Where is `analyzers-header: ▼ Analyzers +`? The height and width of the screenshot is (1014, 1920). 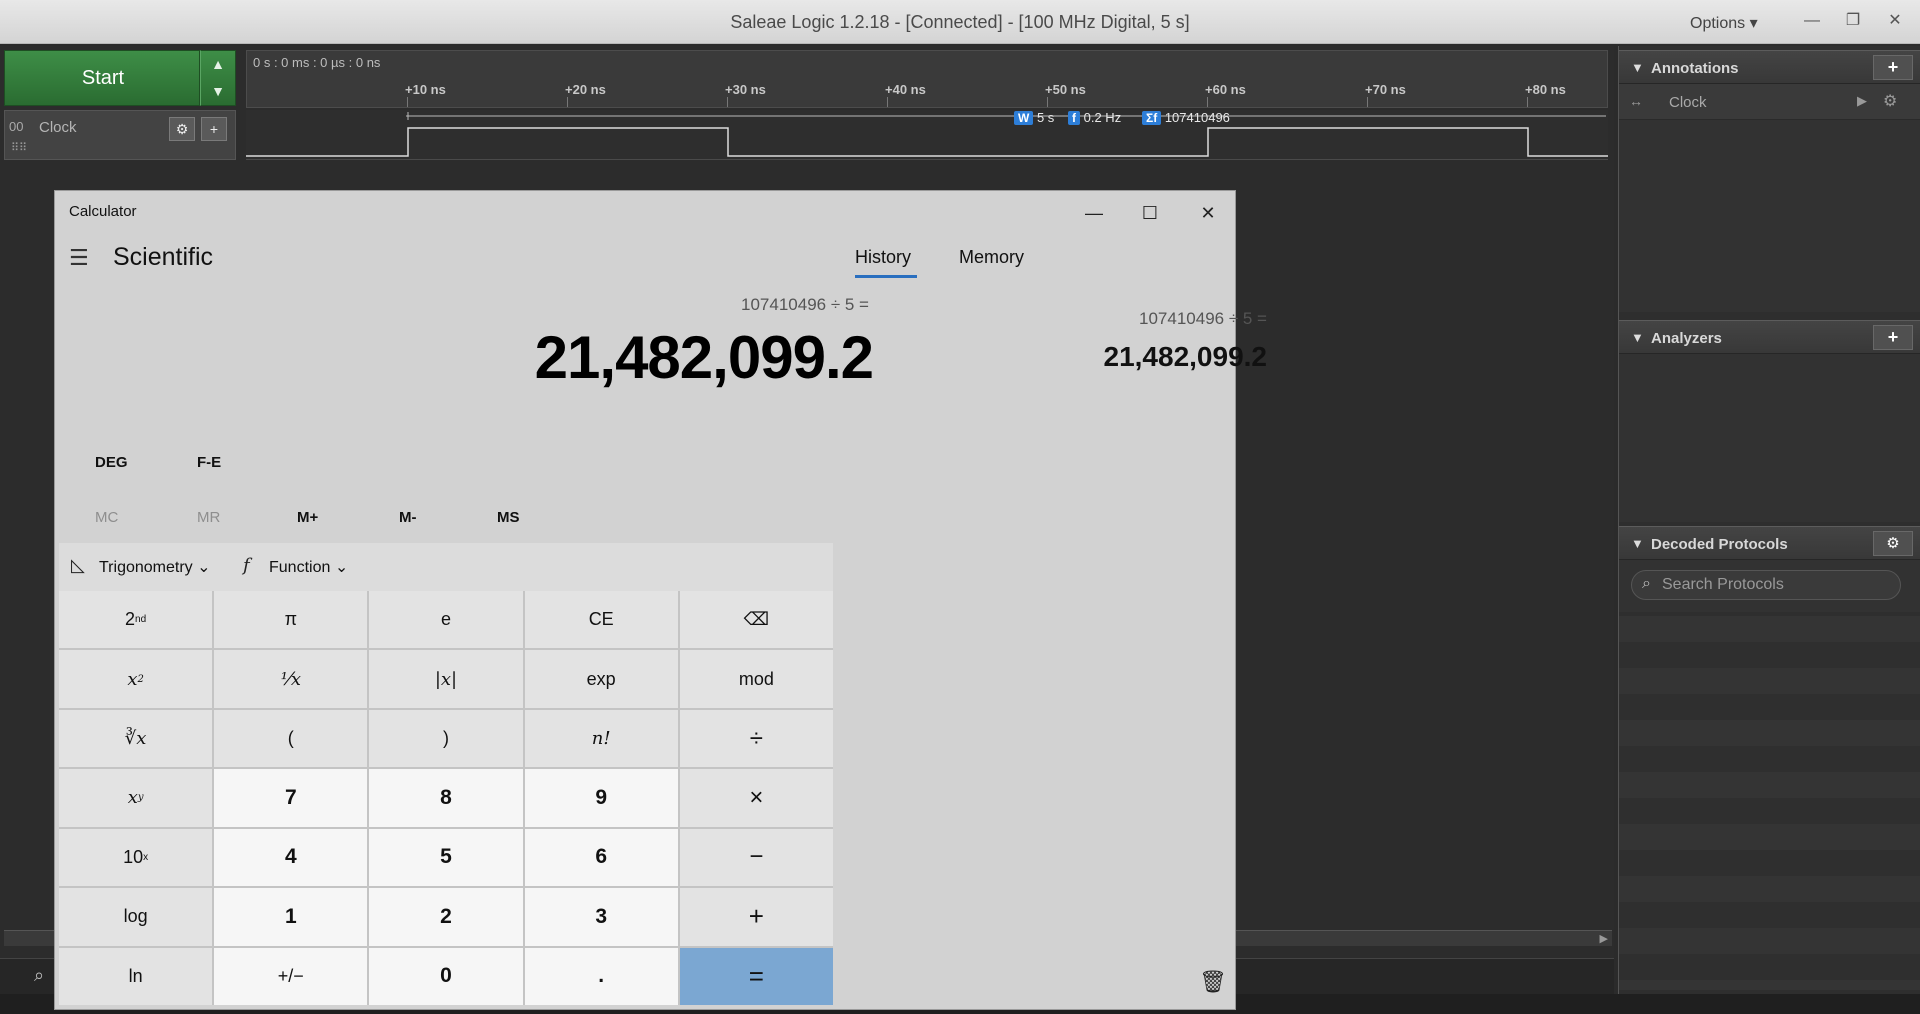 analyzers-header: ▼ Analyzers + is located at coordinates (1769, 337).